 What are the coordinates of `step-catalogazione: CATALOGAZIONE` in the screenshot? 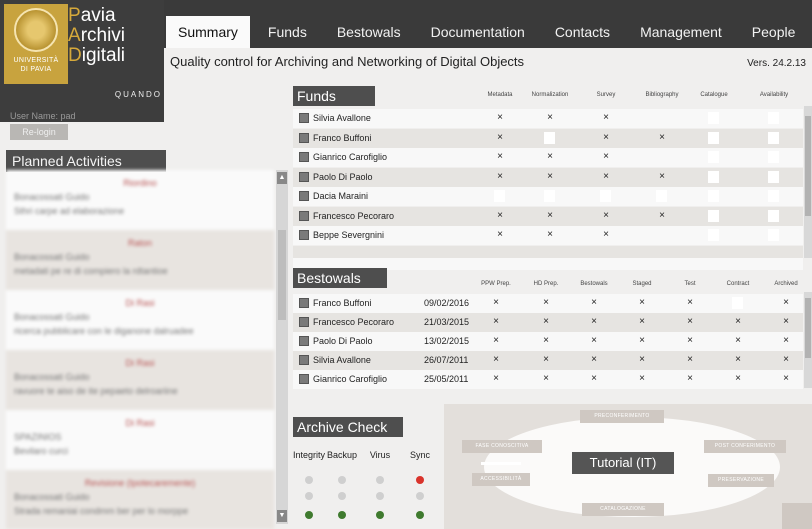 It's located at (623, 509).